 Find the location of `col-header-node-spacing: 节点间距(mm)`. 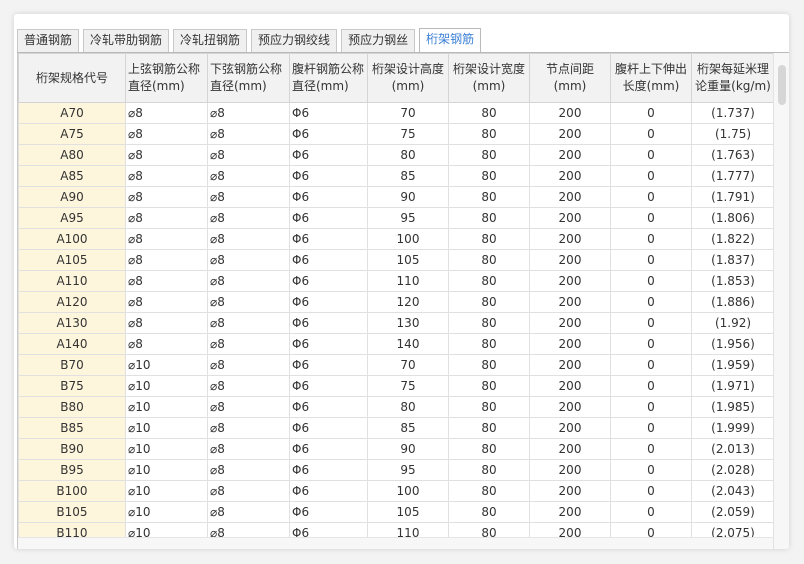

col-header-node-spacing: 节点间距(mm) is located at coordinates (570, 78).